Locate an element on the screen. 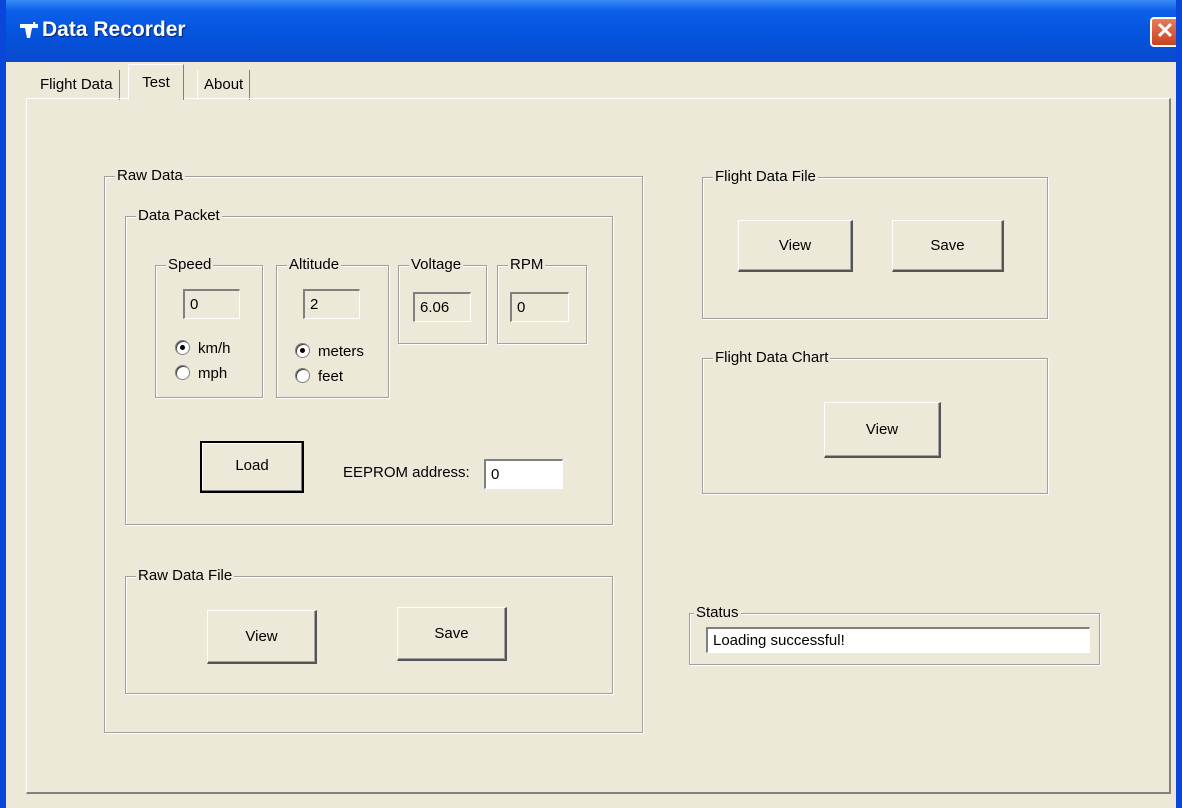 The height and width of the screenshot is (808, 1182). altitude-feet-radio: feet is located at coordinates (319, 377).